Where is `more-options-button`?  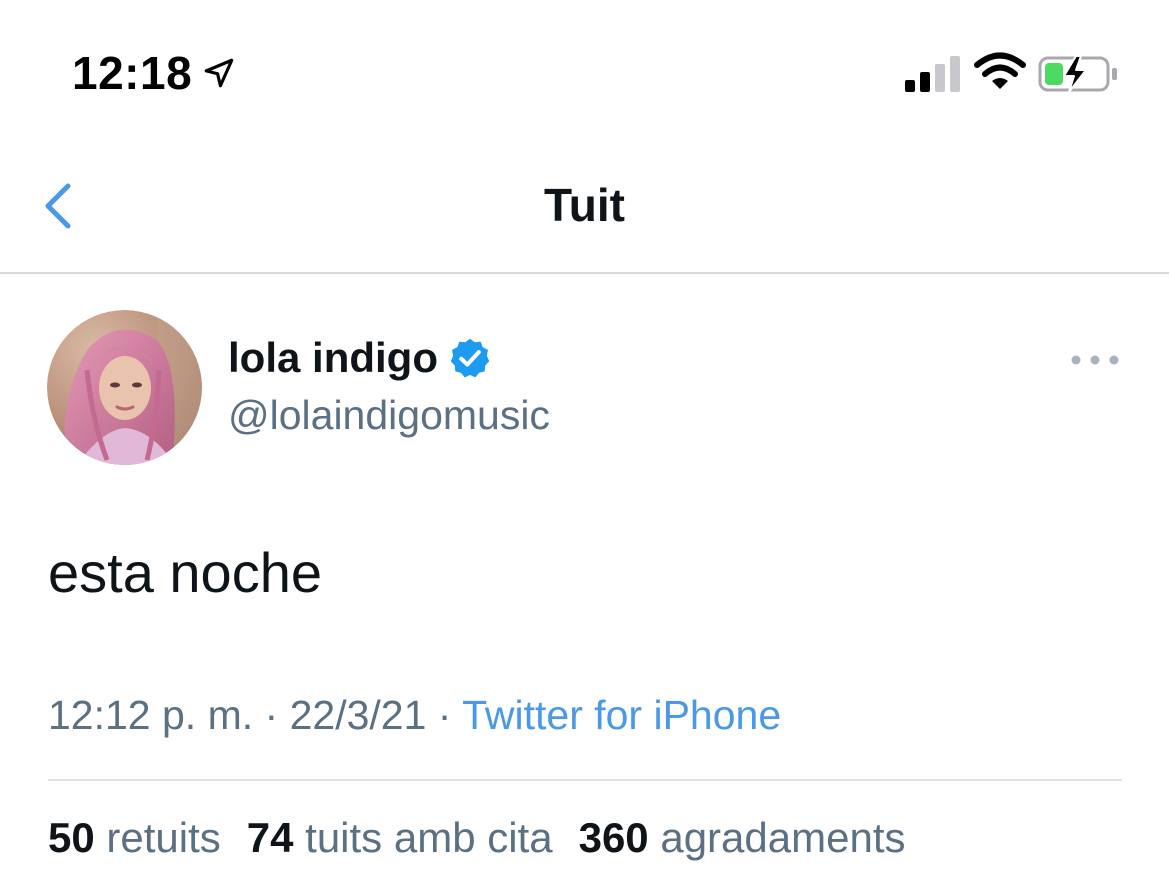 more-options-button is located at coordinates (1095, 360).